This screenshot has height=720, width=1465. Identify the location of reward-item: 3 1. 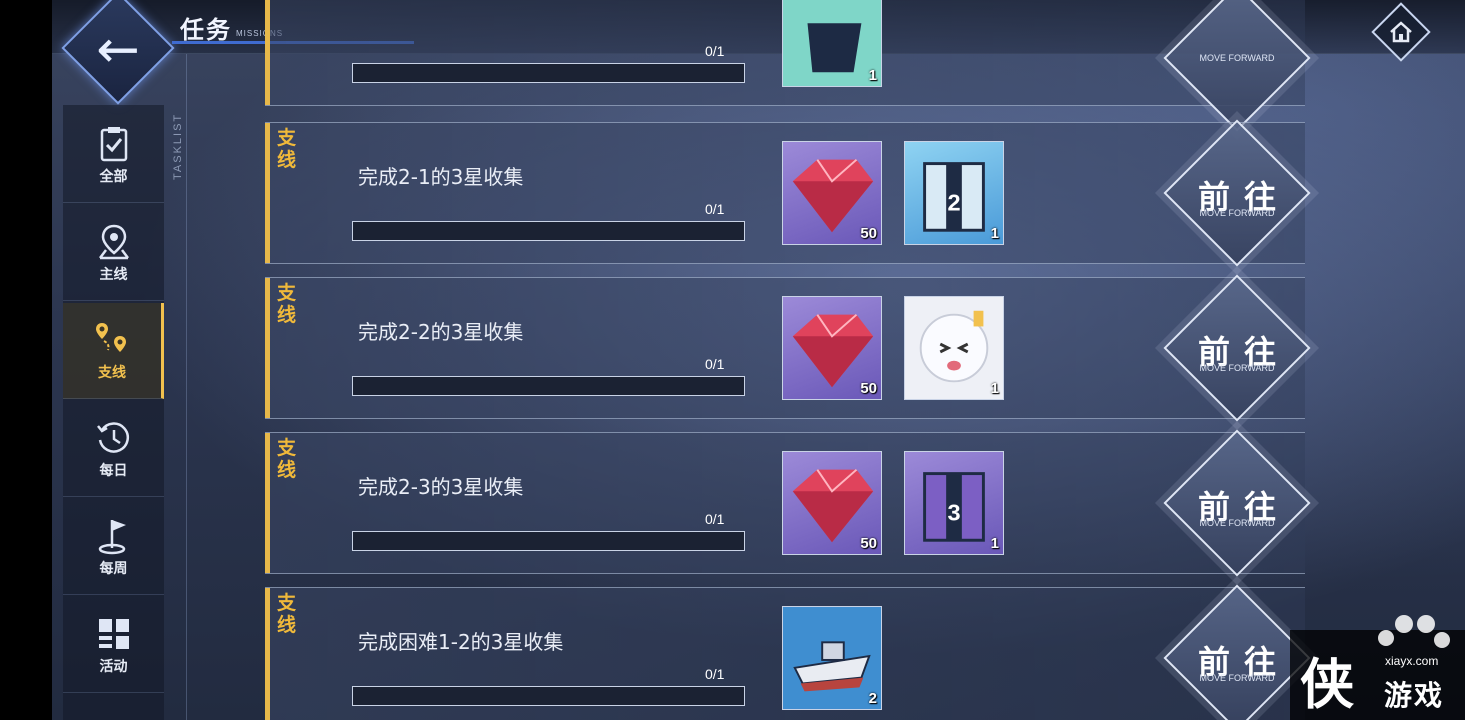
(954, 503).